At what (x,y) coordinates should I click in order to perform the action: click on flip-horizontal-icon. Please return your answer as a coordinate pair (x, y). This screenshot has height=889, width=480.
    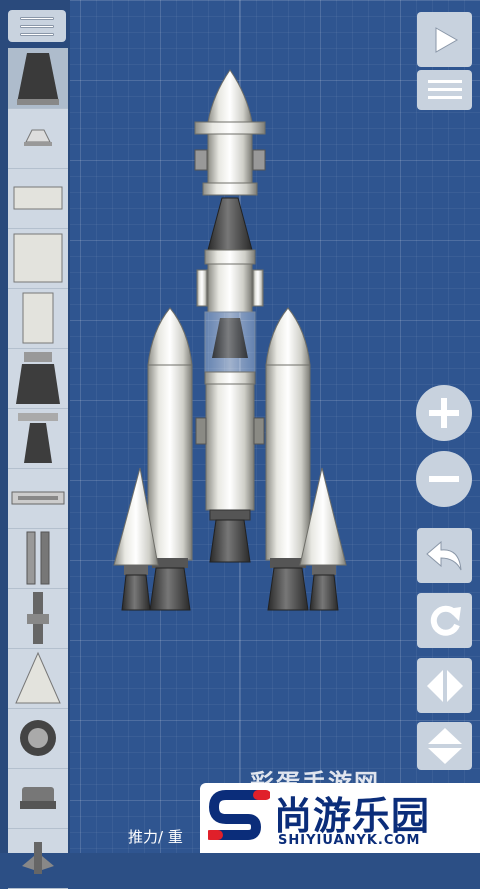
    Looking at the image, I should click on (444, 685).